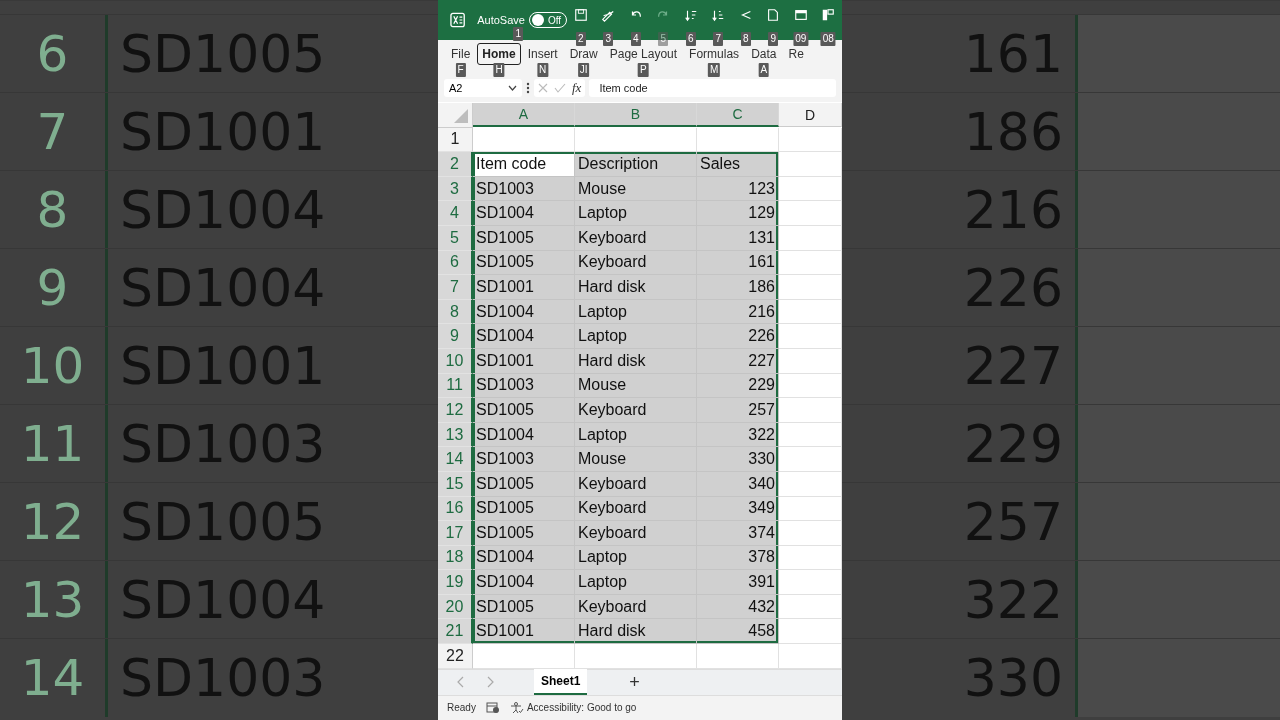 The width and height of the screenshot is (1280, 720). What do you see at coordinates (455, 509) in the screenshot?
I see `row-header: 16` at bounding box center [455, 509].